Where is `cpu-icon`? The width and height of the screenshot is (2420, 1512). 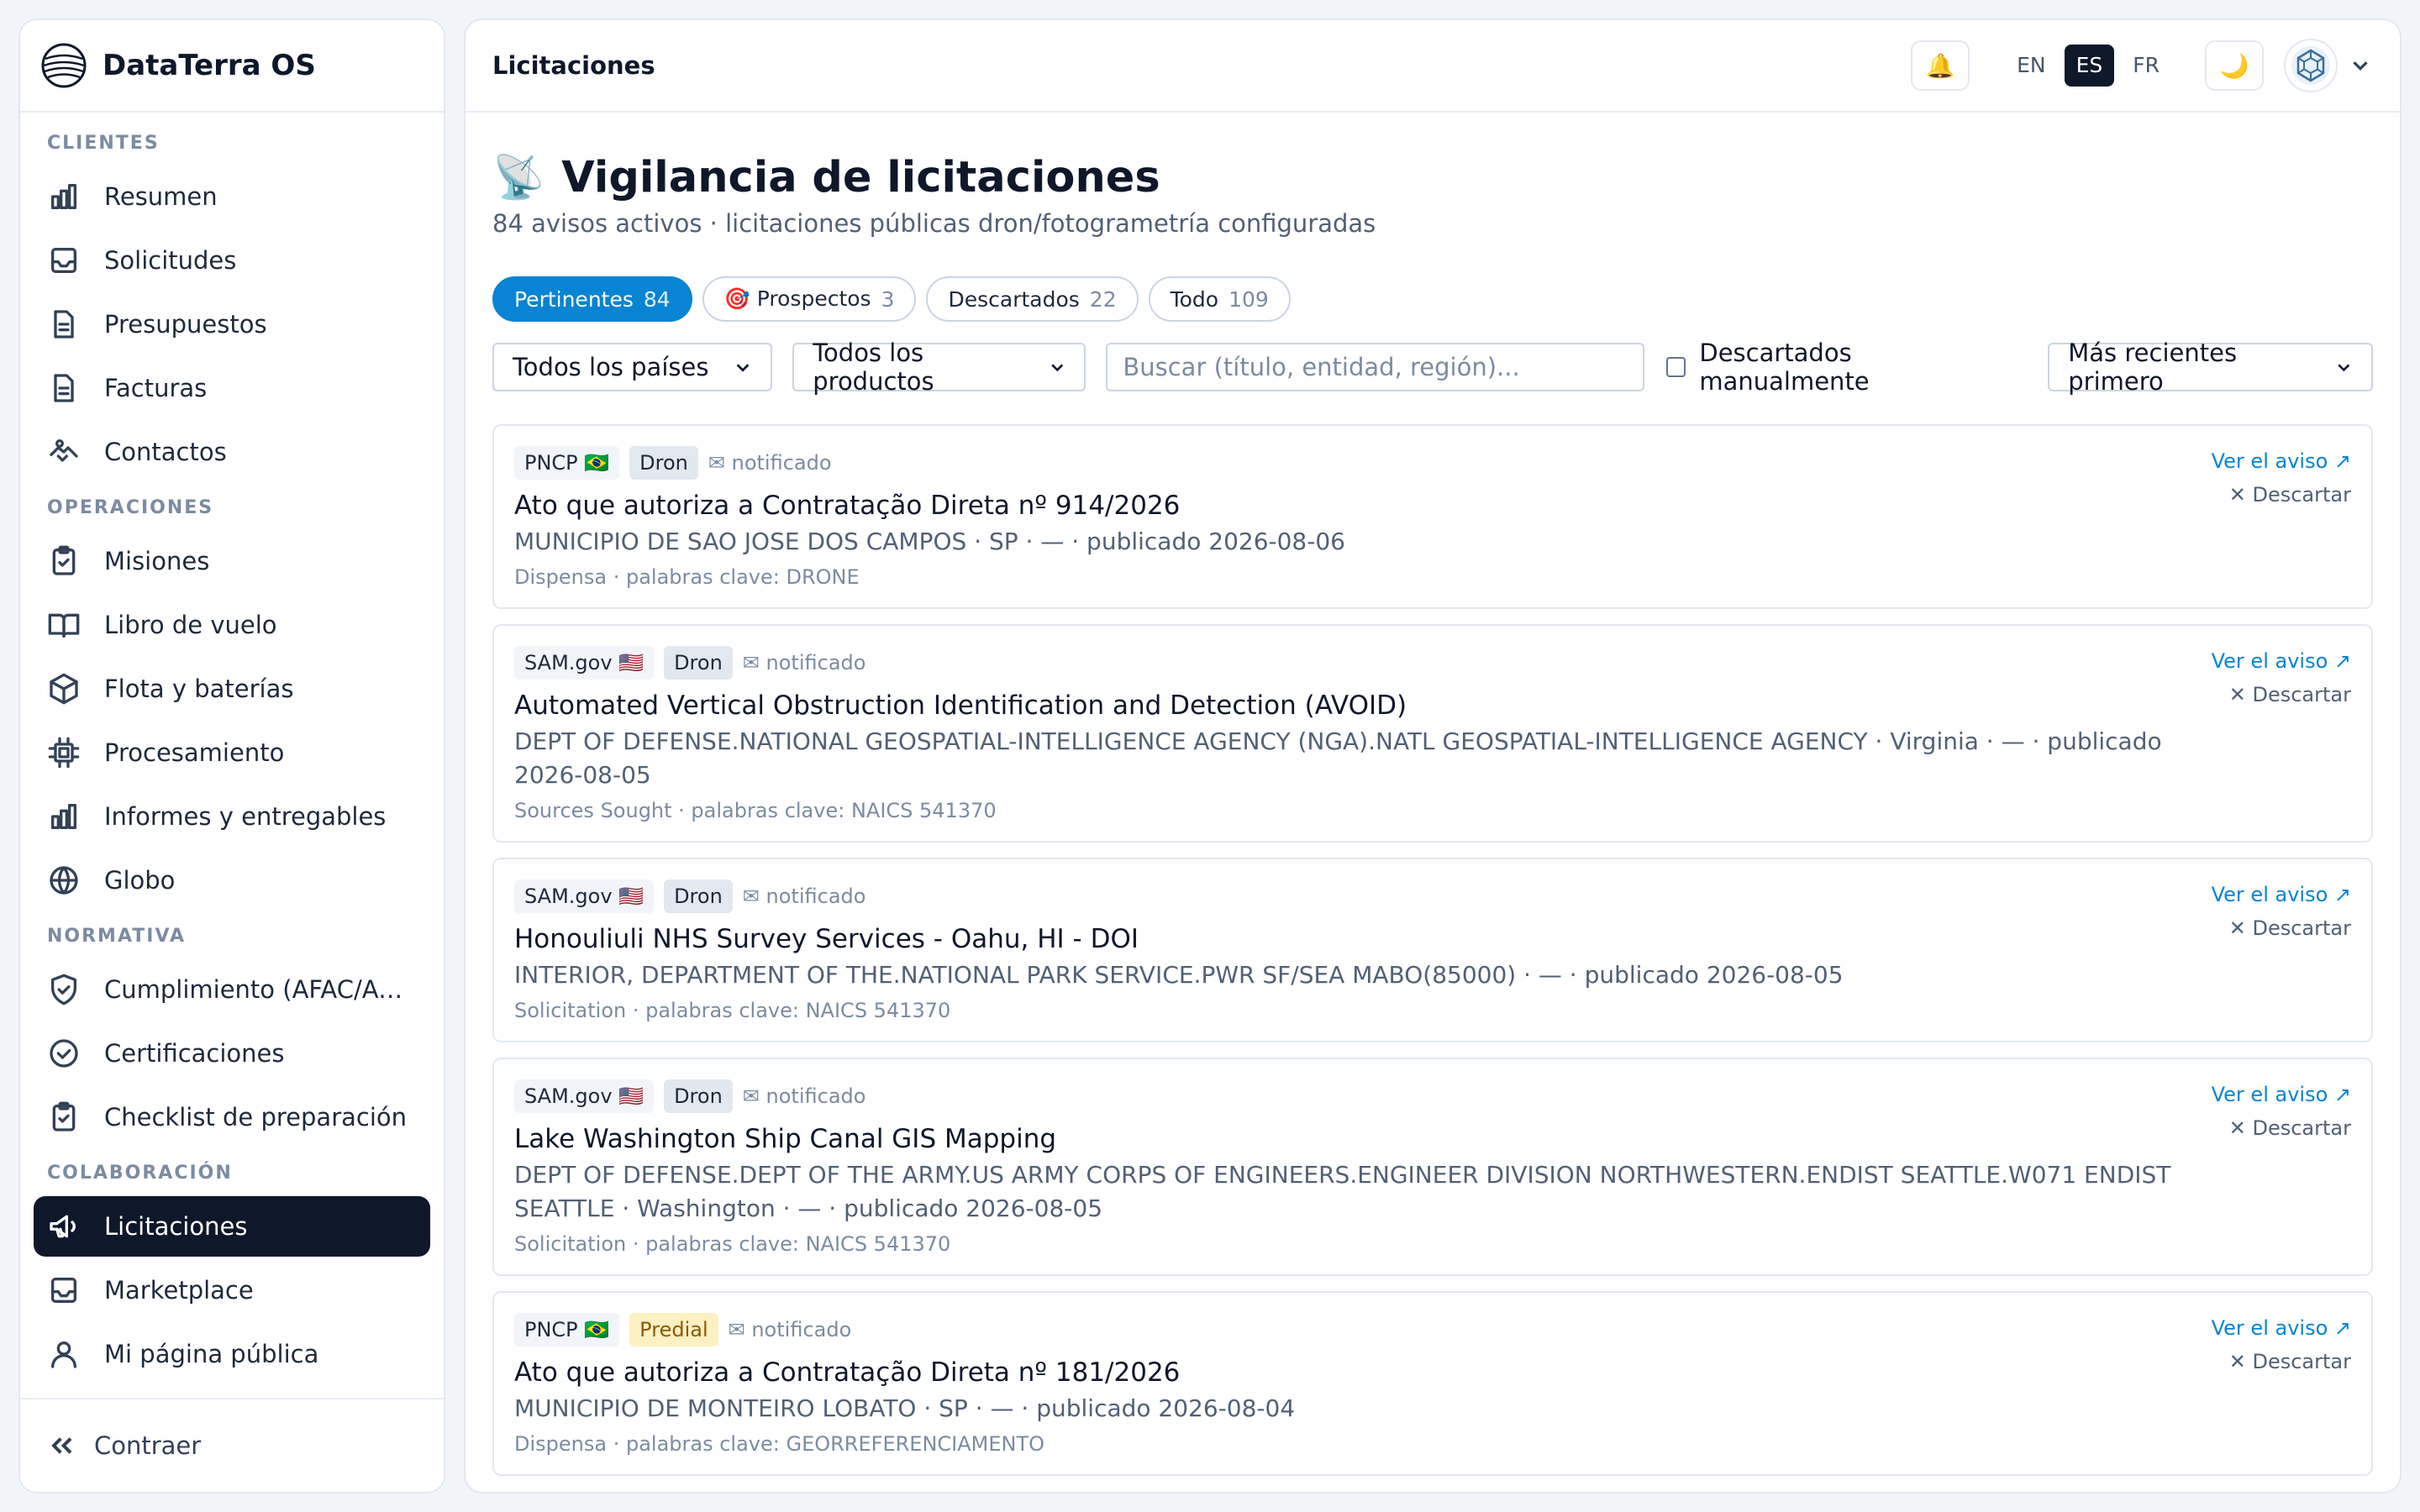 cpu-icon is located at coordinates (64, 752).